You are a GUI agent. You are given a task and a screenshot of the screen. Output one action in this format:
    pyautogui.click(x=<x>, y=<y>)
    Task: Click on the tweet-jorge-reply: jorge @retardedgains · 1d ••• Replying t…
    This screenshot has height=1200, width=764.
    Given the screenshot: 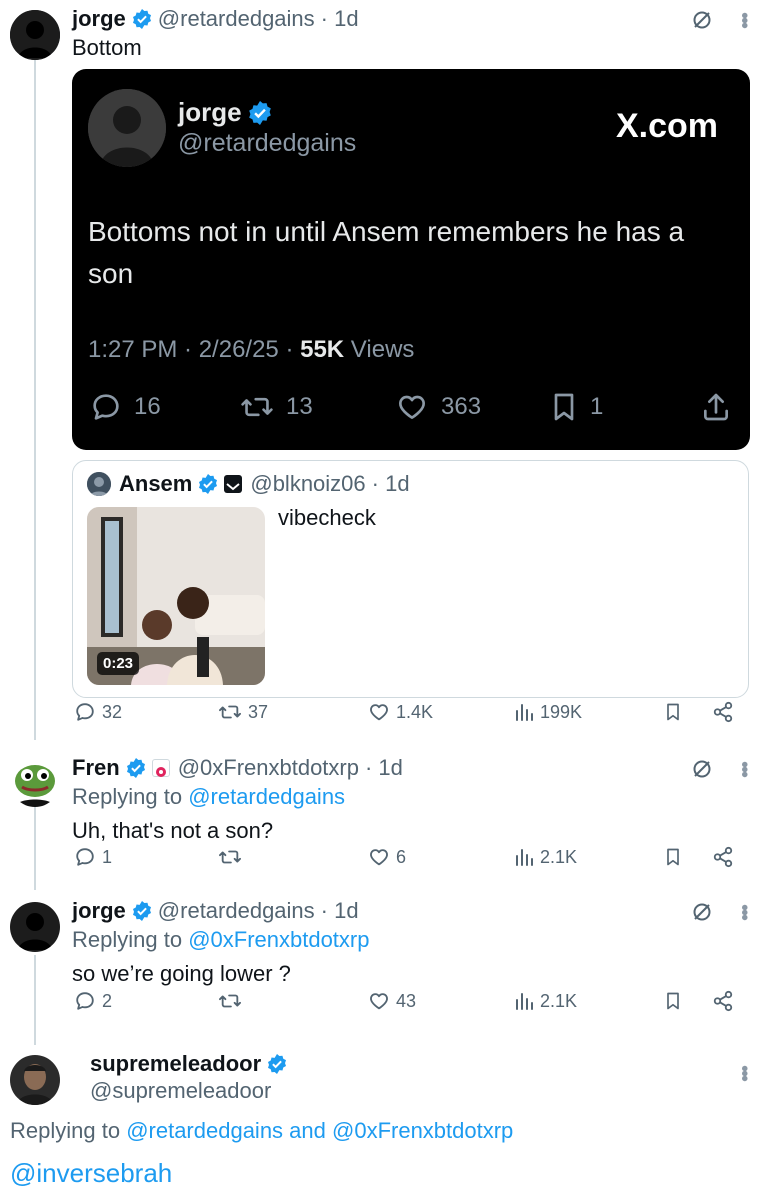 What is the action you would take?
    pyautogui.click(x=382, y=962)
    